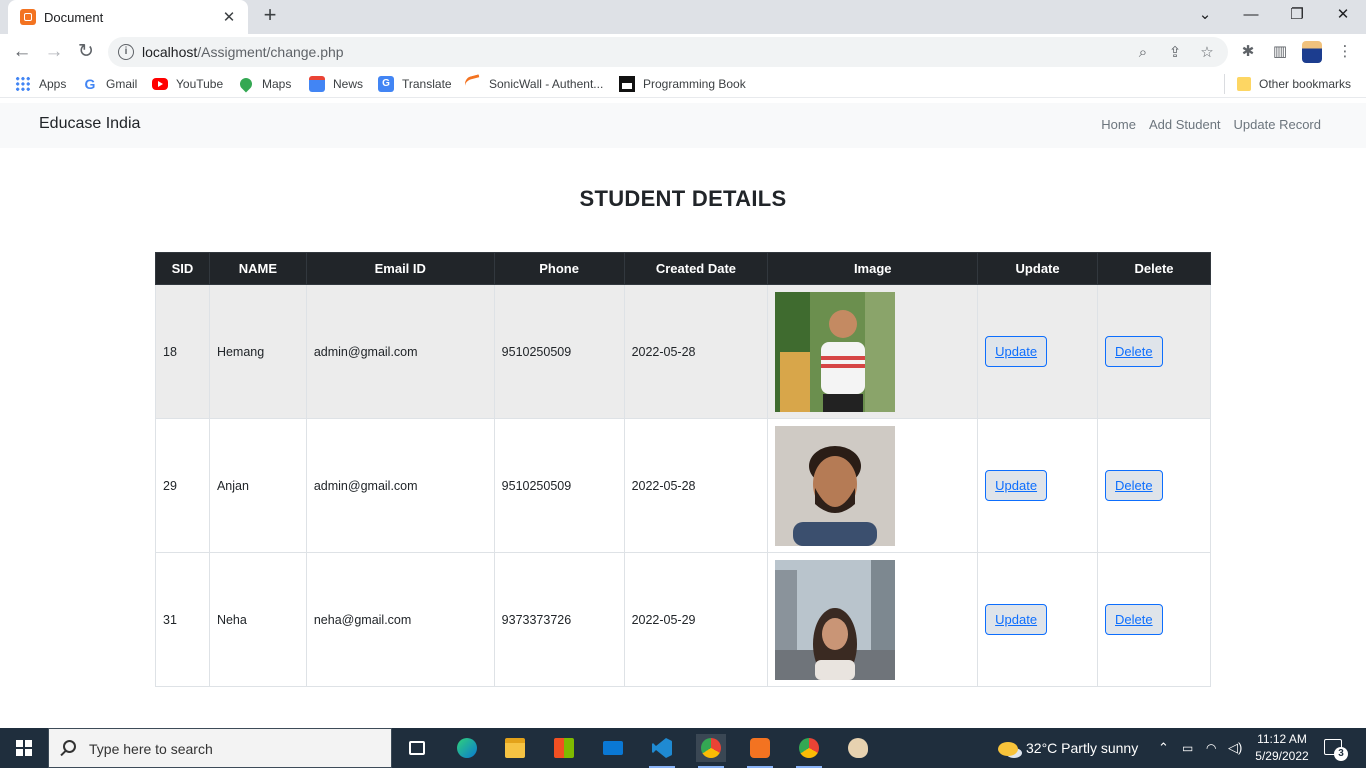 The width and height of the screenshot is (1366, 768). What do you see at coordinates (873, 268) in the screenshot?
I see `column-header-image: Image` at bounding box center [873, 268].